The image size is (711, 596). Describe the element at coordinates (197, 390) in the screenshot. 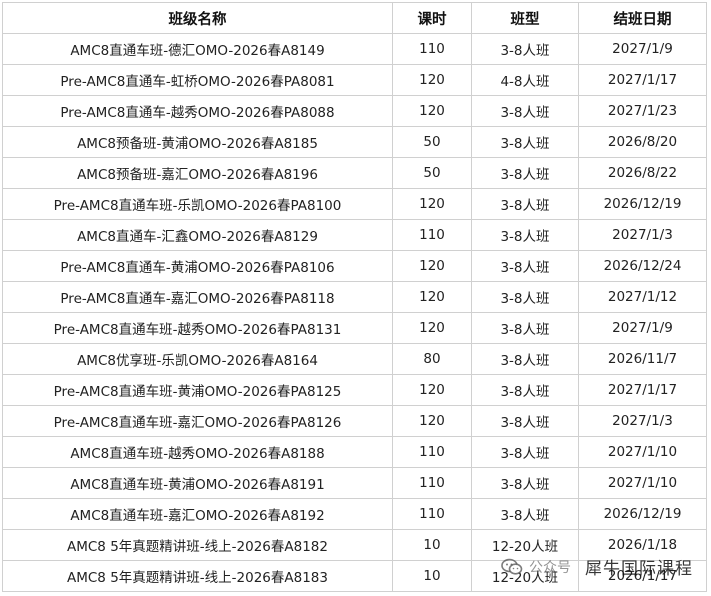

I see `cell-class-name: Pre-AMC8直通车班-黄浦OMO-2026春PA8125` at that location.